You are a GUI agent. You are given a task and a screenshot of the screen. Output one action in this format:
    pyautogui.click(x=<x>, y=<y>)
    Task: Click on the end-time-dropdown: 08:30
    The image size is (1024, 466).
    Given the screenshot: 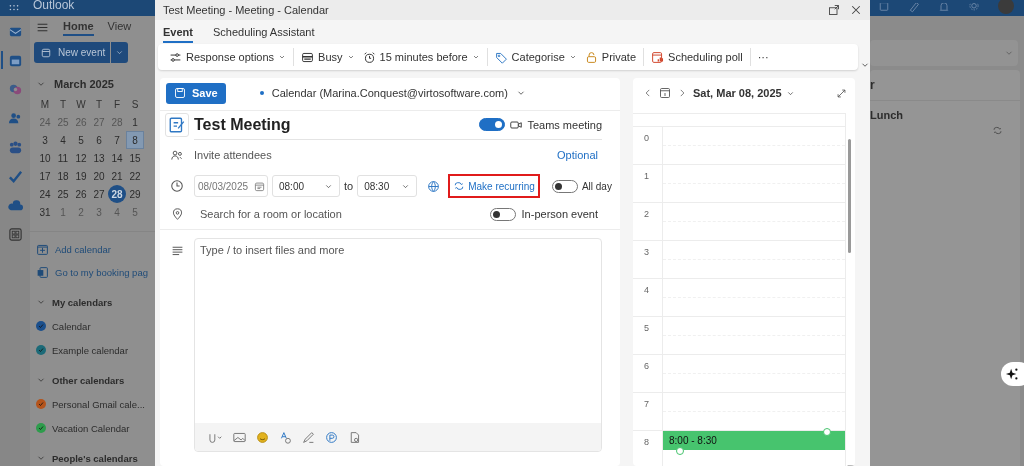 What is the action you would take?
    pyautogui.click(x=387, y=186)
    